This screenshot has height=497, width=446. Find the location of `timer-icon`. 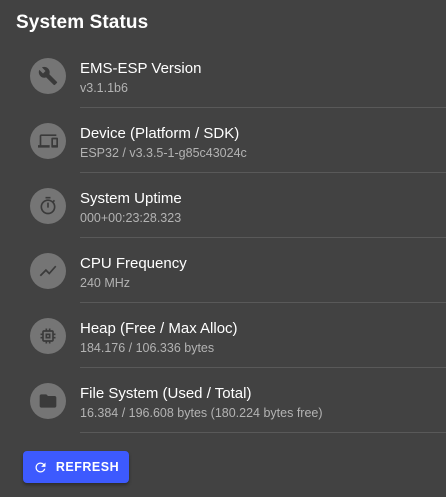

timer-icon is located at coordinates (48, 205).